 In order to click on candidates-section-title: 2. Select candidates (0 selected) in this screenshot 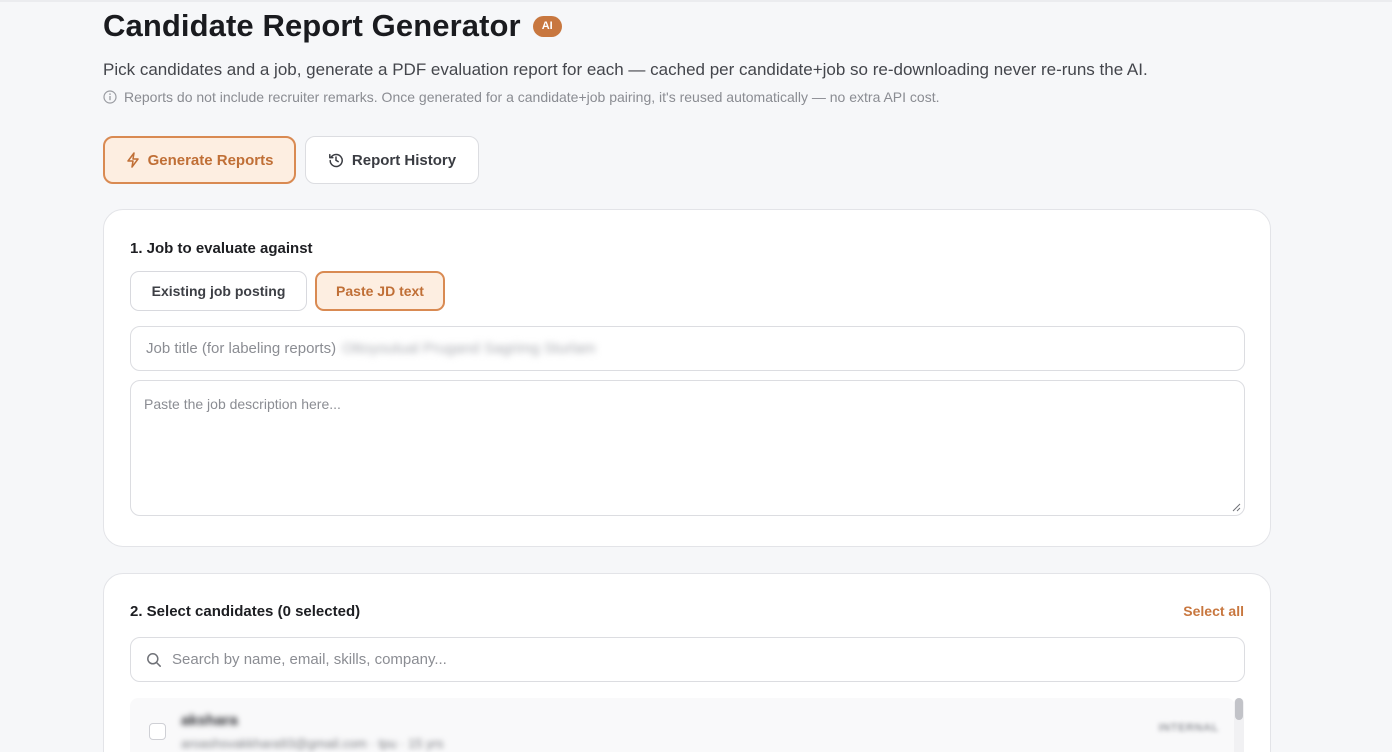, I will do `click(245, 611)`.